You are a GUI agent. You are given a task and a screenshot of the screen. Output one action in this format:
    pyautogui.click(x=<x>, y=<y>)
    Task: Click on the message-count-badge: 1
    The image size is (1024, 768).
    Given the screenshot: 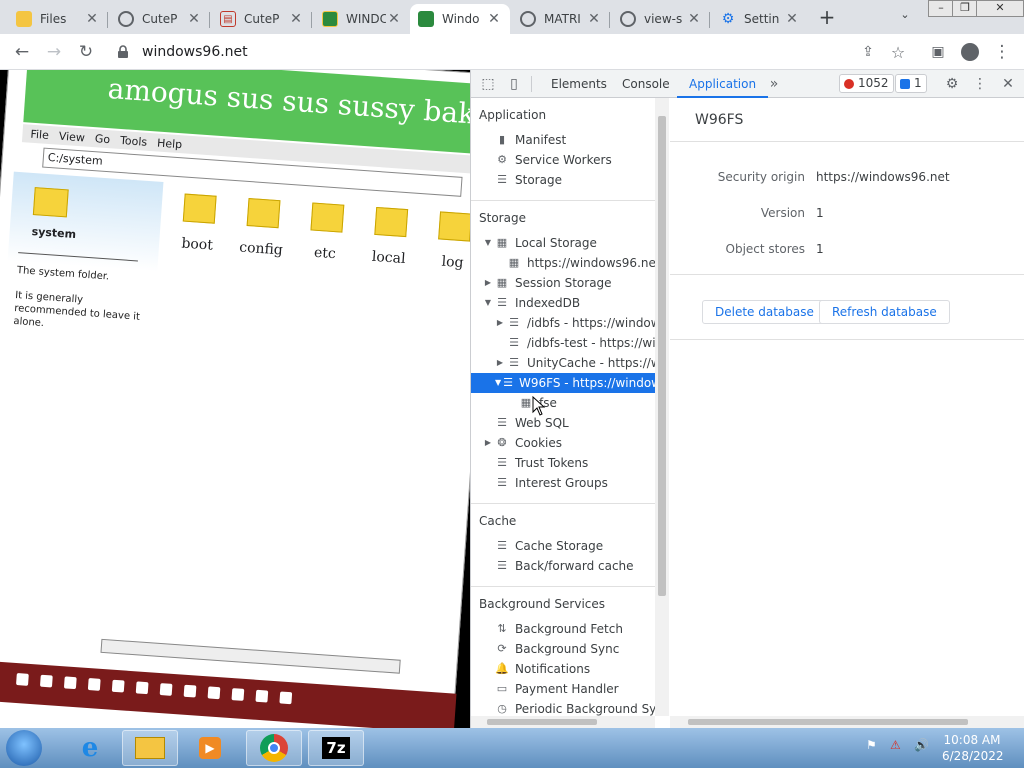 What is the action you would take?
    pyautogui.click(x=911, y=83)
    